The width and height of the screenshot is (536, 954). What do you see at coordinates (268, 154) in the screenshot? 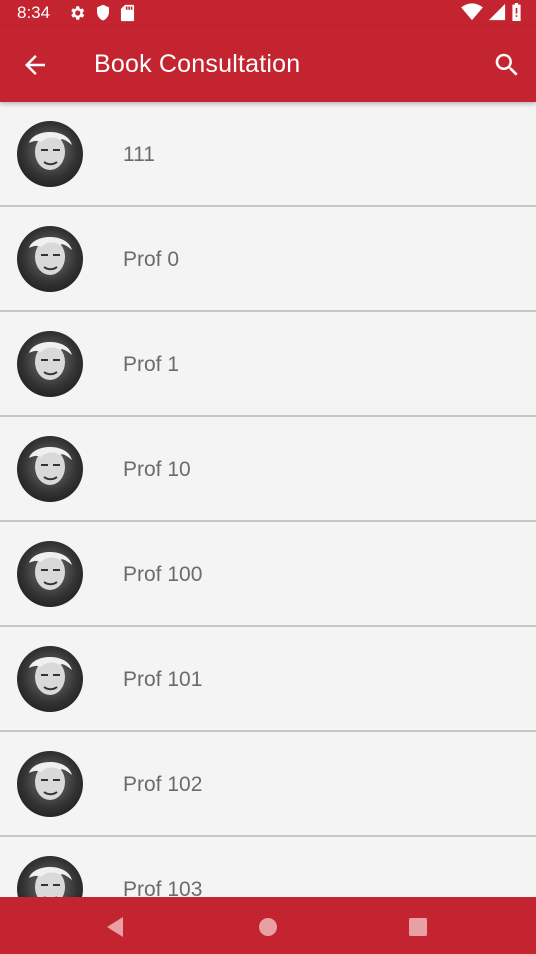
I see `consultant-item: 111` at bounding box center [268, 154].